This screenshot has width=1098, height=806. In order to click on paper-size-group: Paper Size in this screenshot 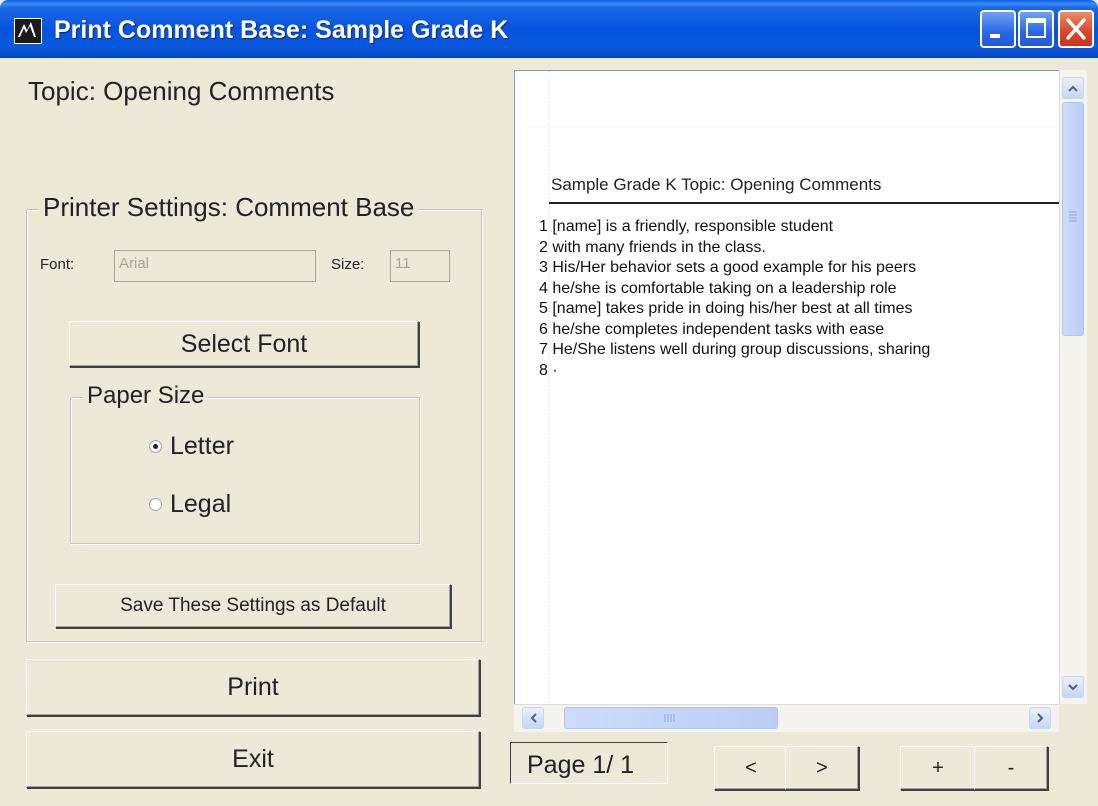, I will do `click(245, 463)`.